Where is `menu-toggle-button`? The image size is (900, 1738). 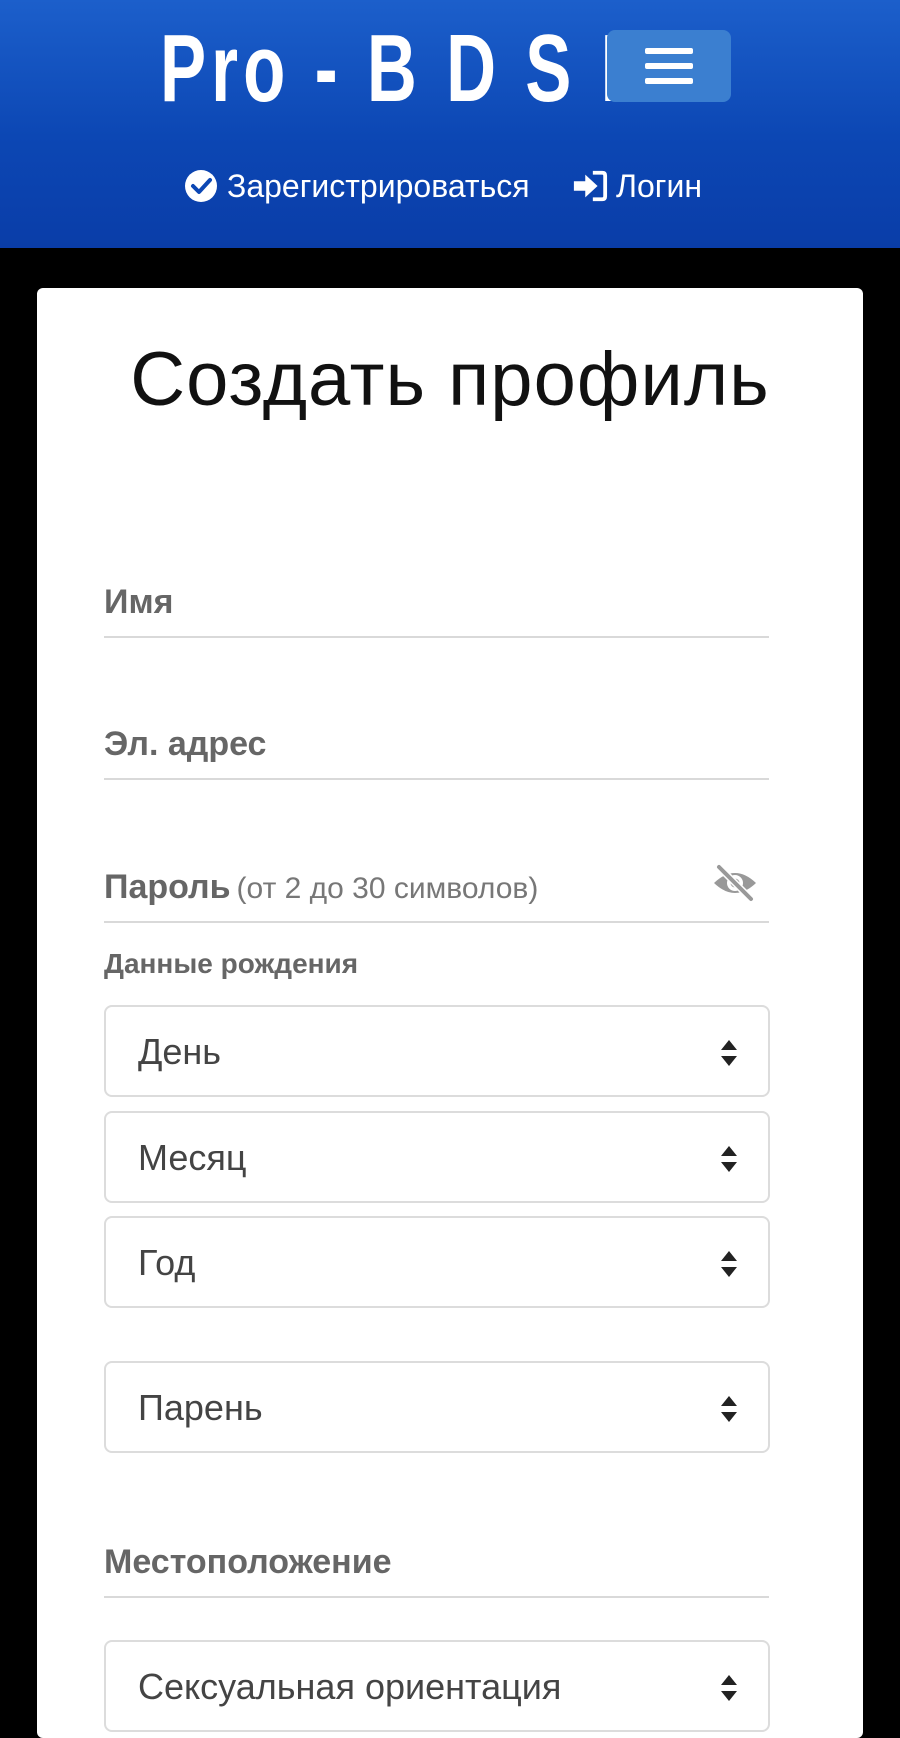
menu-toggle-button is located at coordinates (669, 66).